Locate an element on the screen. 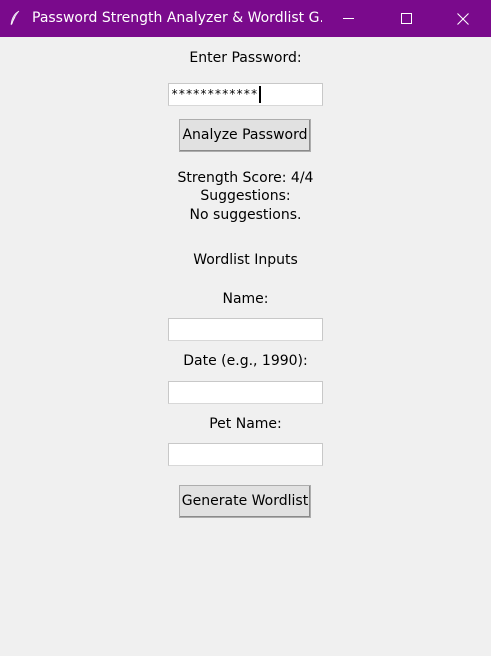 This screenshot has width=491, height=656. maximize-button is located at coordinates (406, 18).